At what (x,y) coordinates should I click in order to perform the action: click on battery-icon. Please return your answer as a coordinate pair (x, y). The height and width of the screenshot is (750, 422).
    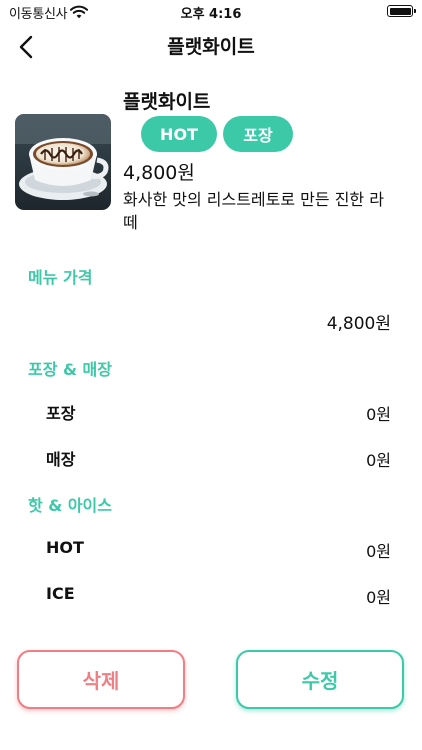
    Looking at the image, I should click on (401, 11).